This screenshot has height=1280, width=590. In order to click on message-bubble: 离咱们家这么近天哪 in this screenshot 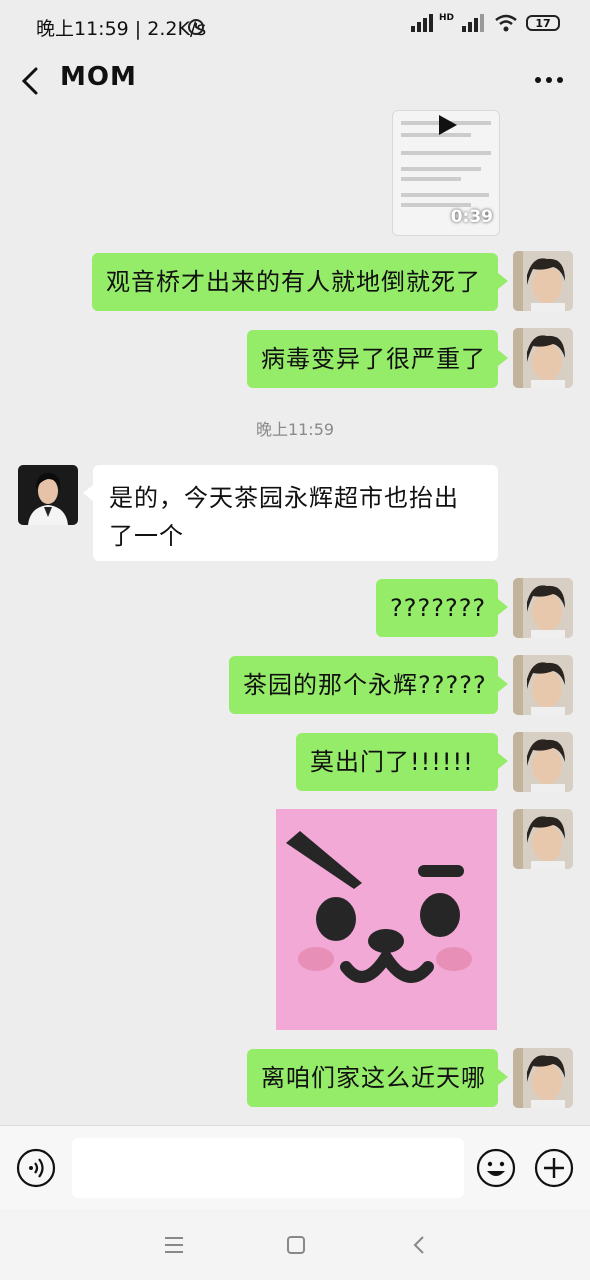, I will do `click(377, 1078)`.